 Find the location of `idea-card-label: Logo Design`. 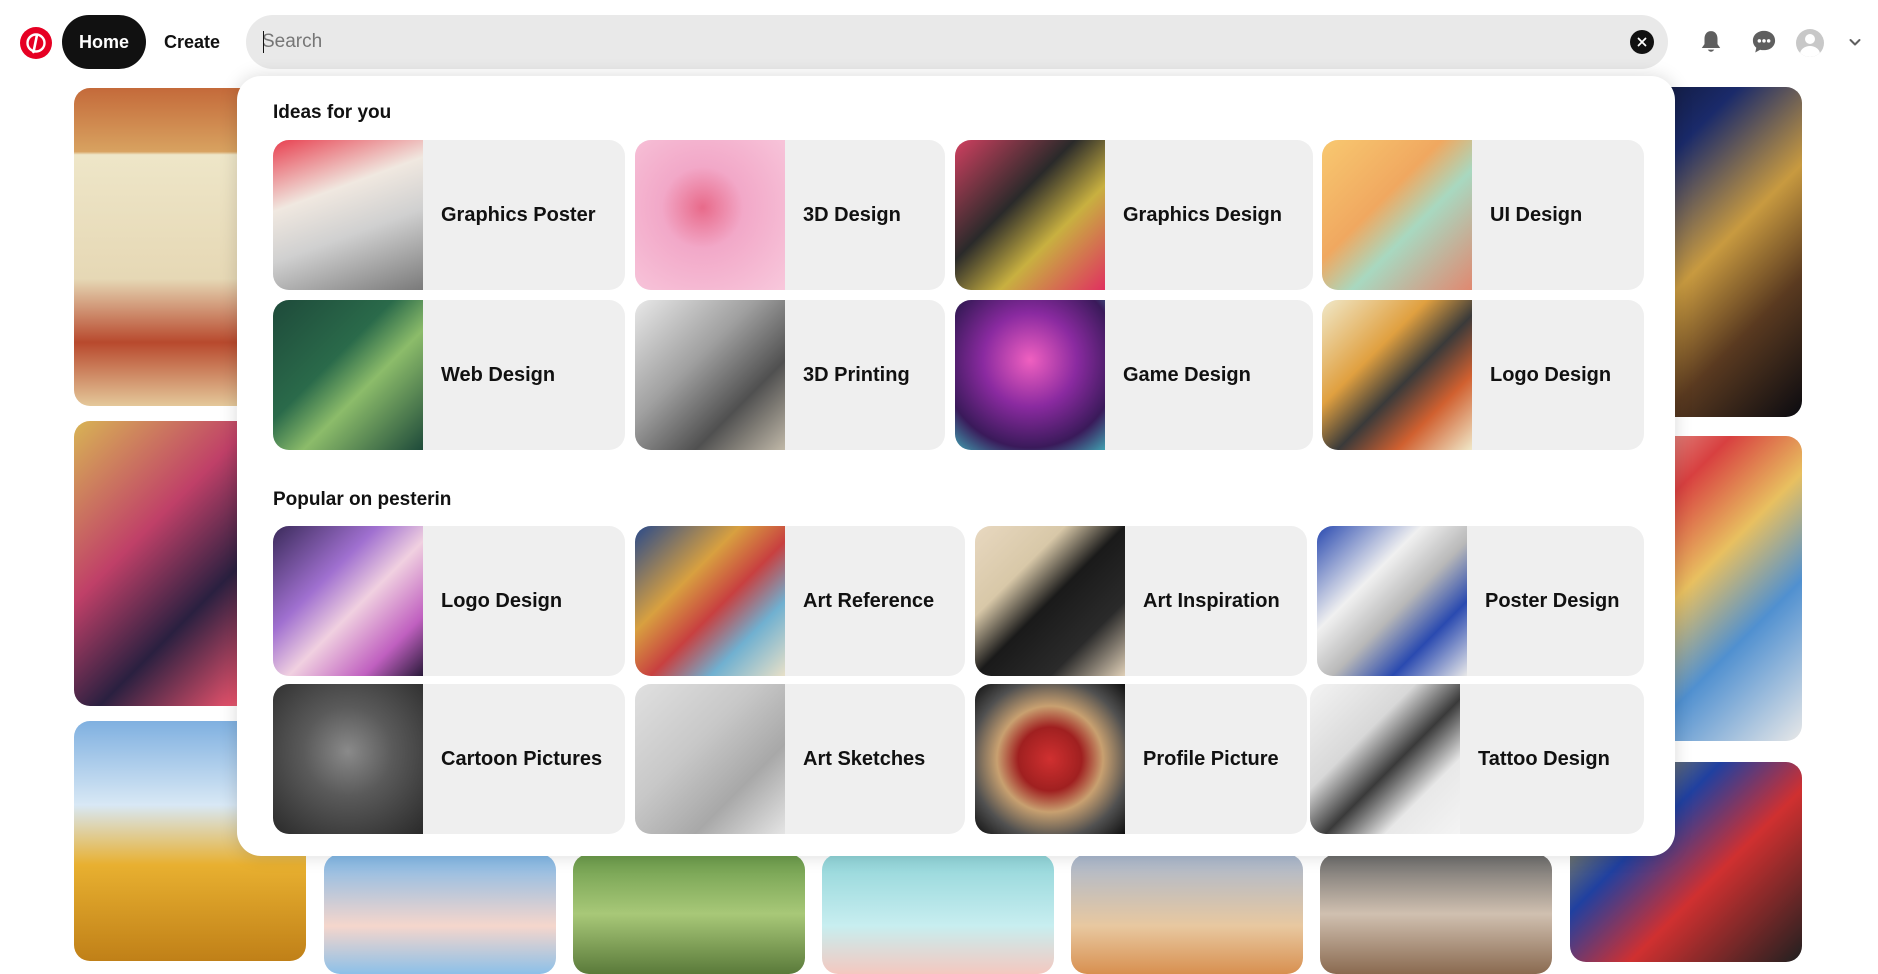

idea-card-label: Logo Design is located at coordinates (1551, 374).